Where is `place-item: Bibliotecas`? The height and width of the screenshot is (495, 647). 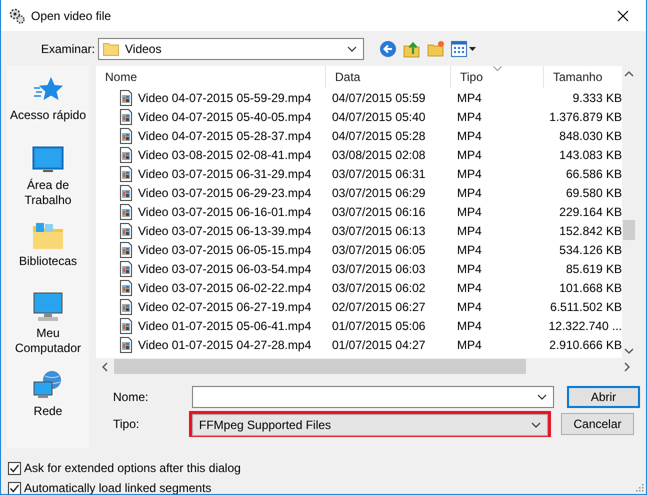
place-item: Bibliotecas is located at coordinates (48, 250).